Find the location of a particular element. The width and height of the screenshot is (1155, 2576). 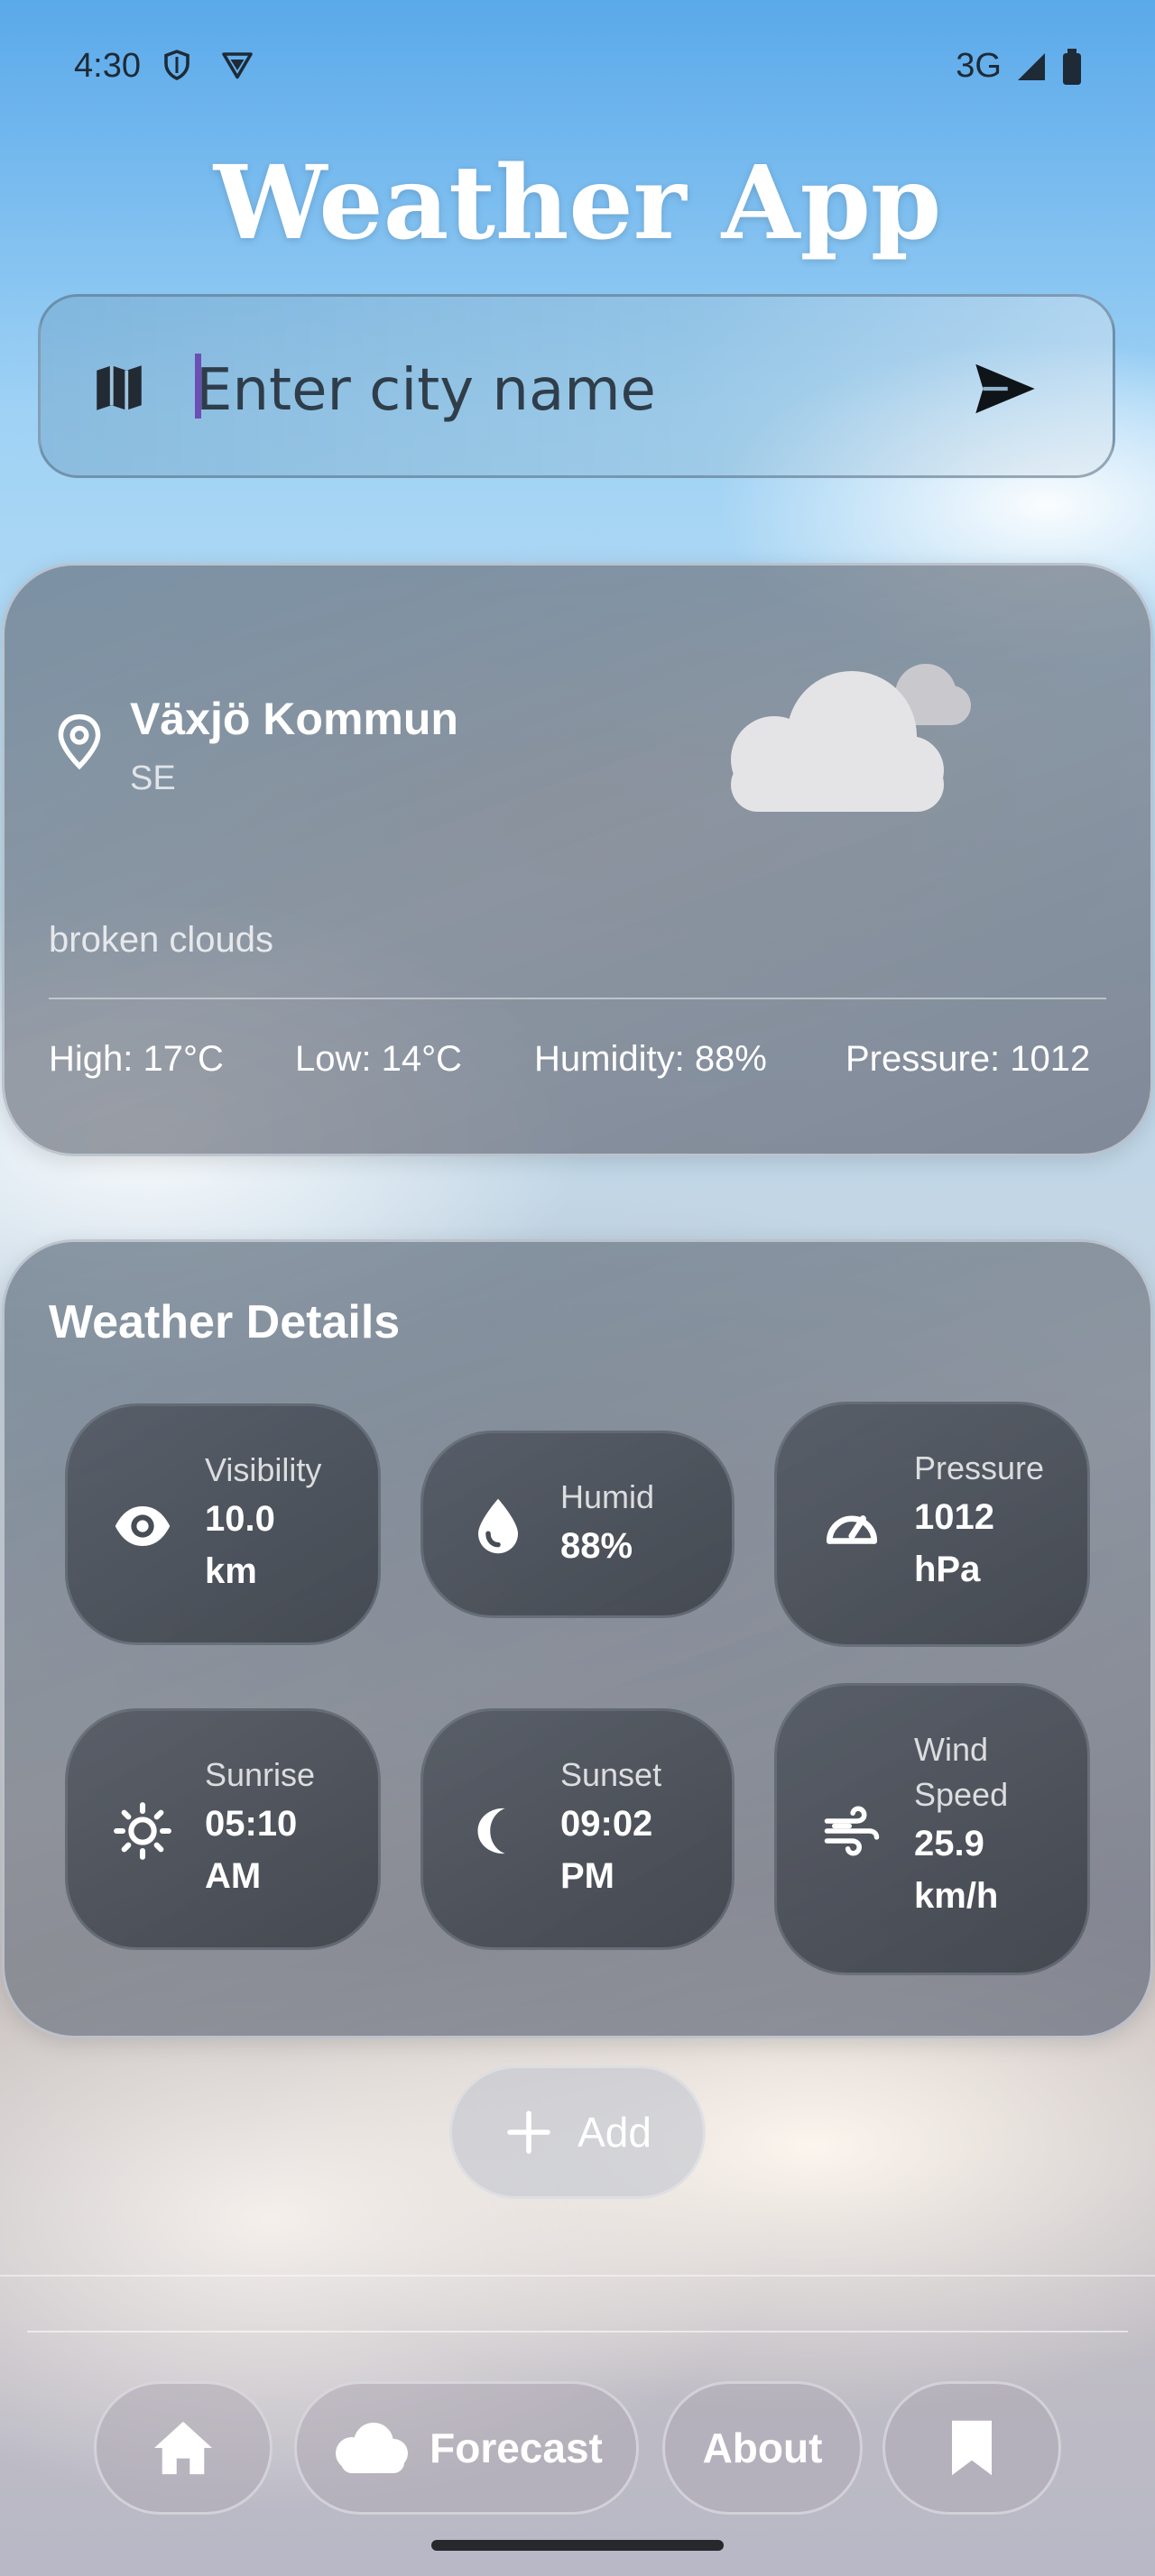

weather-description: broken clouds is located at coordinates (161, 940).